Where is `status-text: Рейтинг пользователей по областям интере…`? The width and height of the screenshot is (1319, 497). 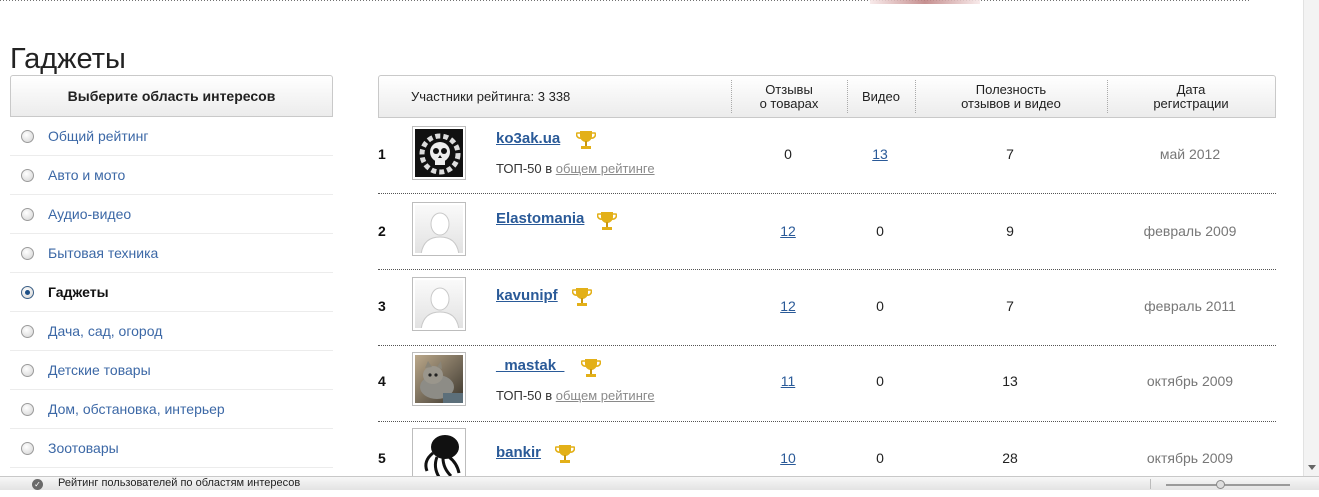
status-text: Рейтинг пользователей по областям интере… is located at coordinates (179, 483).